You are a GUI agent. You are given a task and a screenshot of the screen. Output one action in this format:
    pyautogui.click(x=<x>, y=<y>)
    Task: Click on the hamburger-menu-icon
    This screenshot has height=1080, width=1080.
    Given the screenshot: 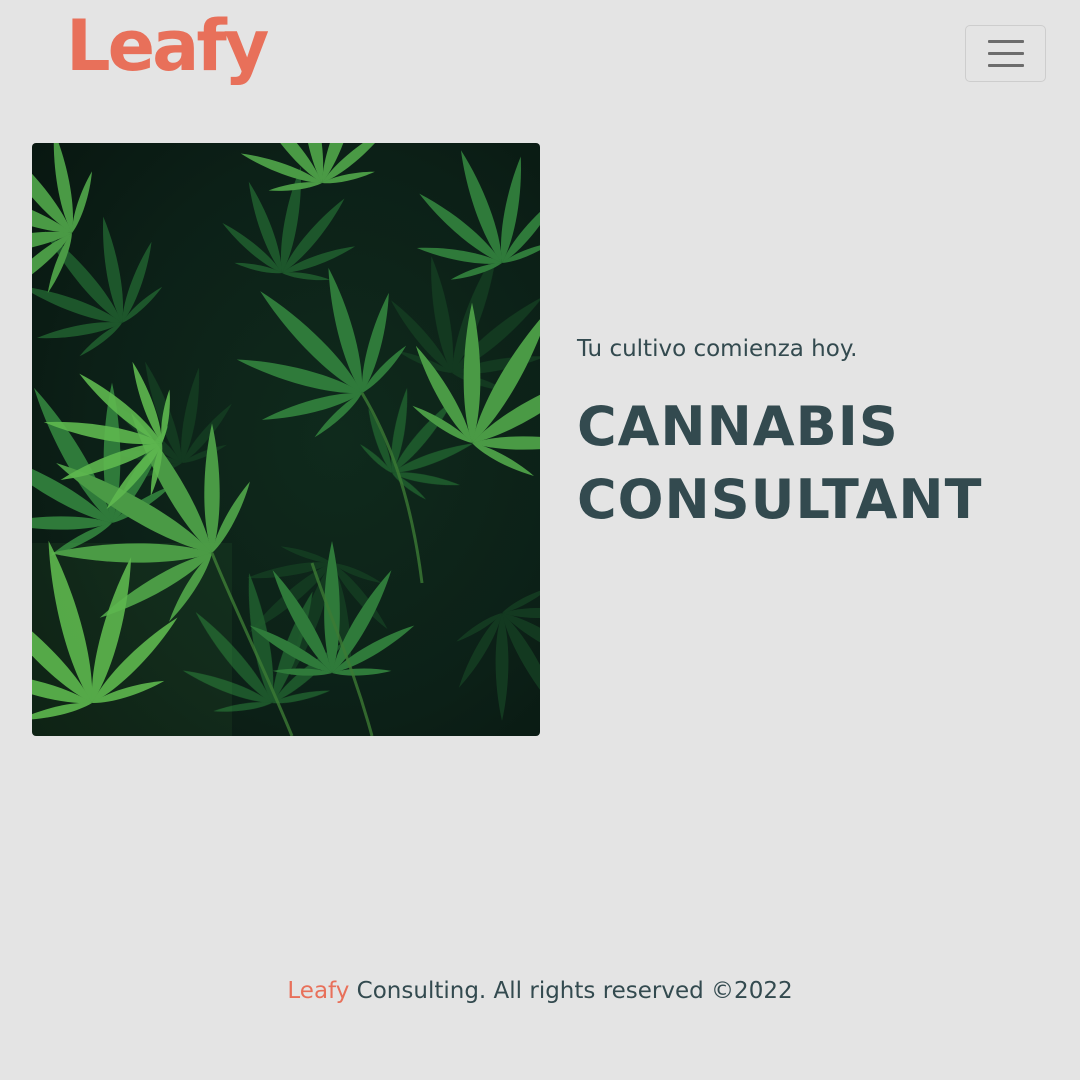 What is the action you would take?
    pyautogui.click(x=1006, y=41)
    